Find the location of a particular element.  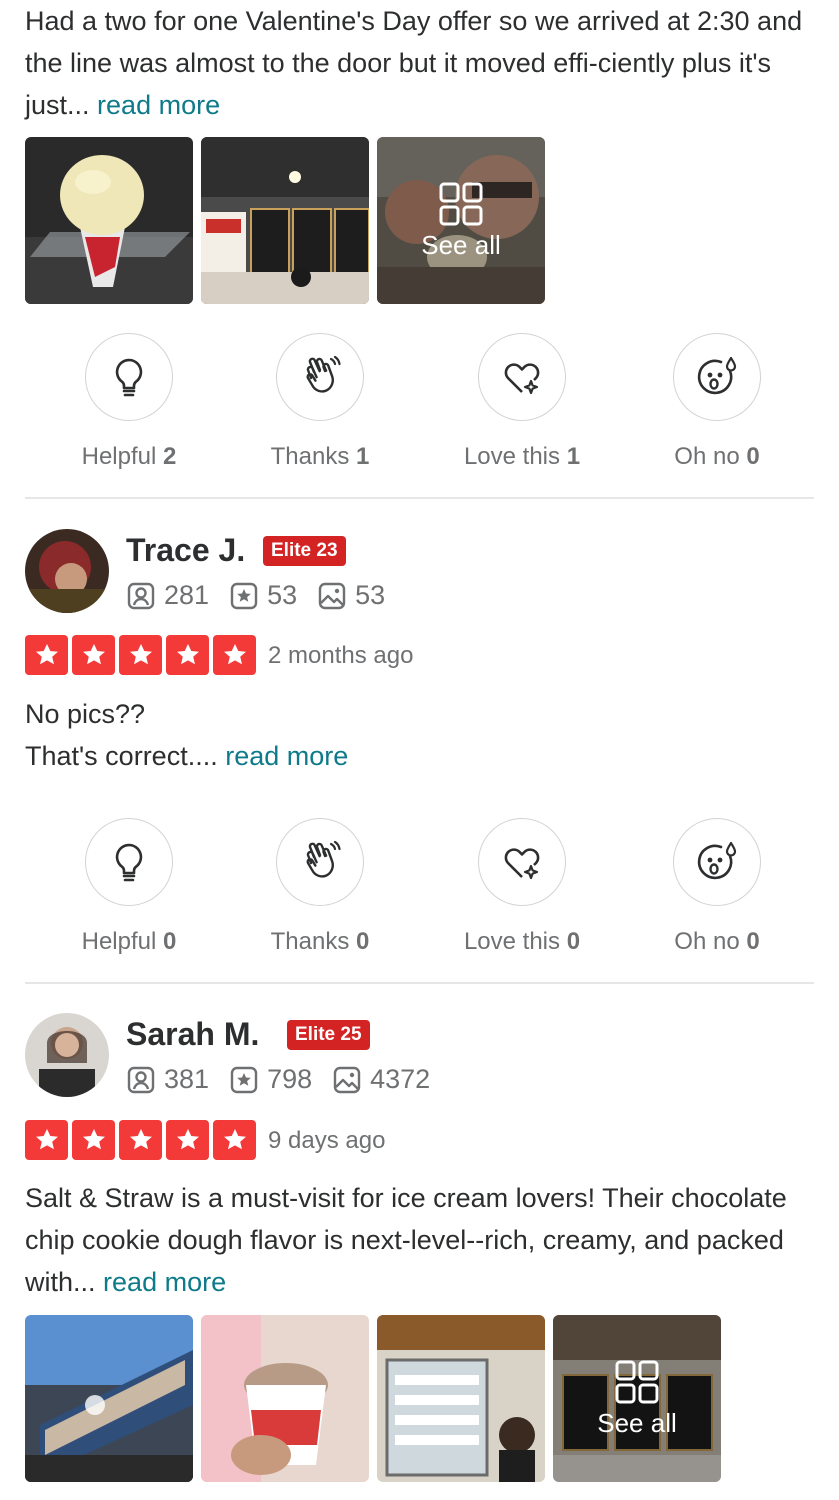

thanks-reaction: Thanks 0 is located at coordinates (320, 887).